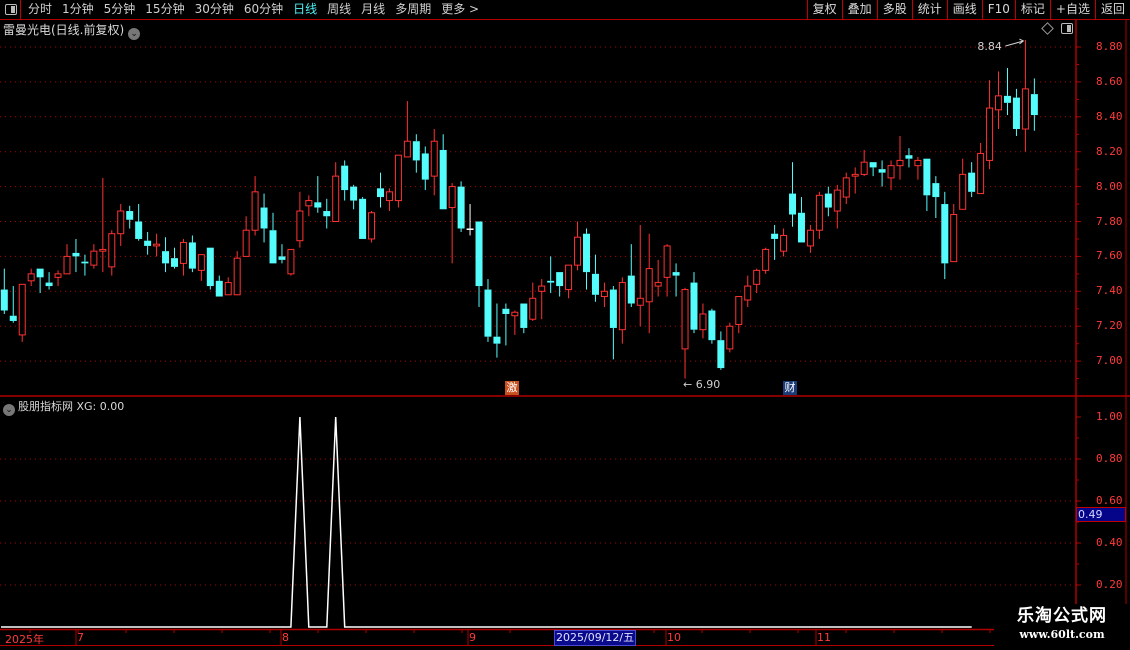 Image resolution: width=1130 pixels, height=650 pixels. I want to click on price-tick-label: 7.80, so click(1109, 221).